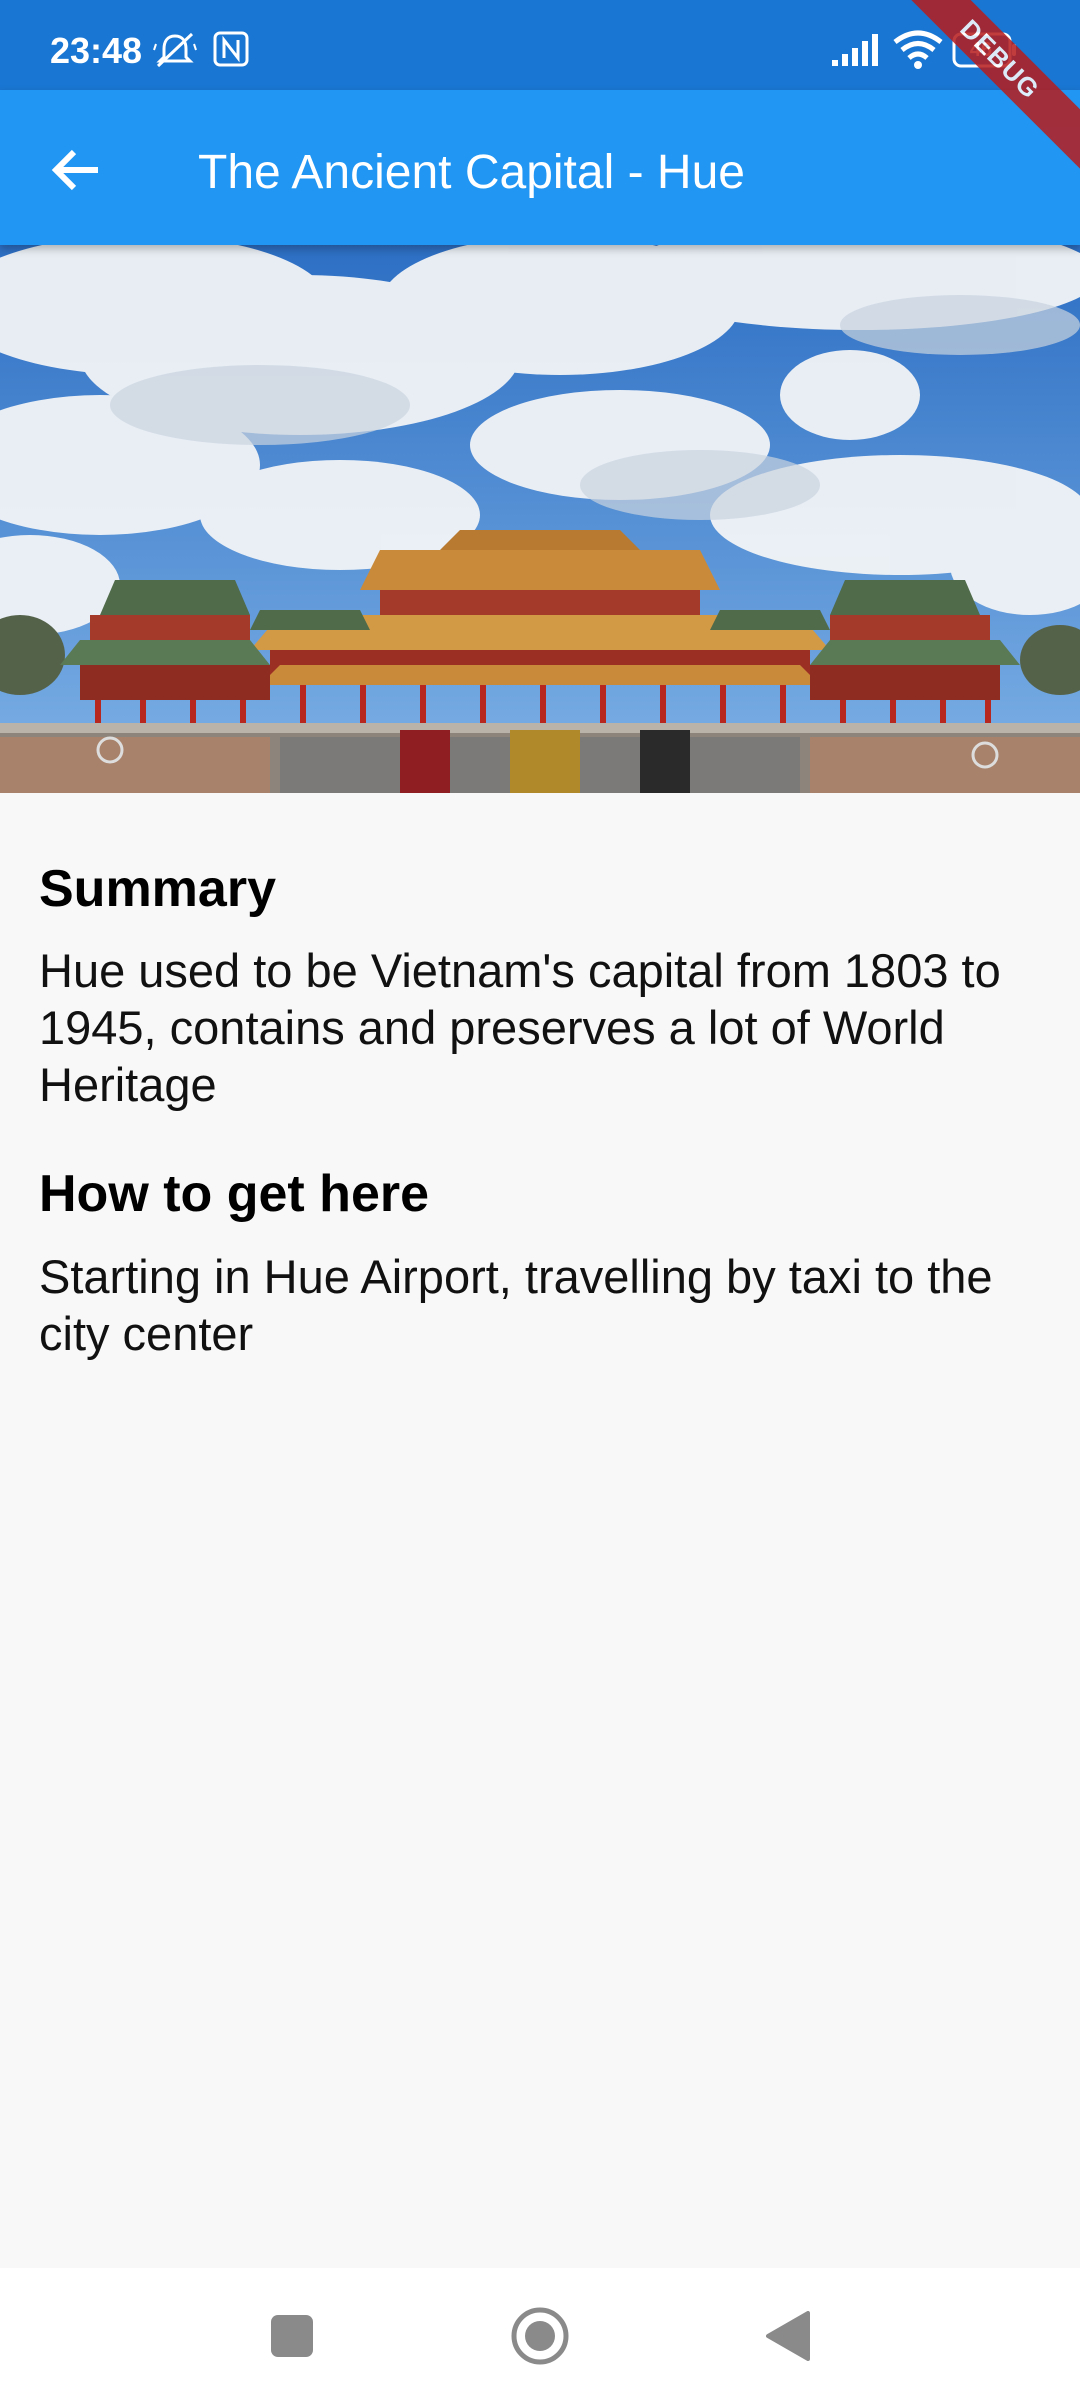 The height and width of the screenshot is (2400, 1080). What do you see at coordinates (96, 50) in the screenshot?
I see `status-time: 23:48` at bounding box center [96, 50].